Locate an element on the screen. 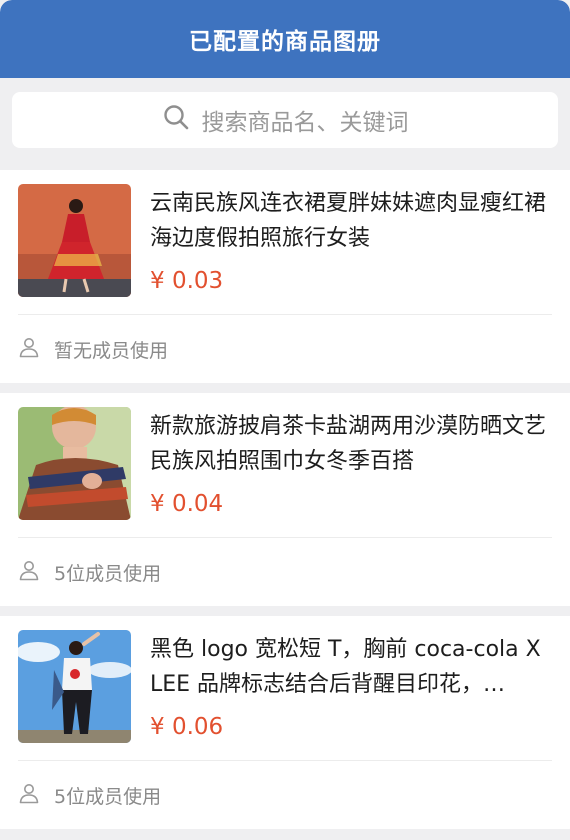  member-usage: 暂无成员使用 is located at coordinates (285, 349).